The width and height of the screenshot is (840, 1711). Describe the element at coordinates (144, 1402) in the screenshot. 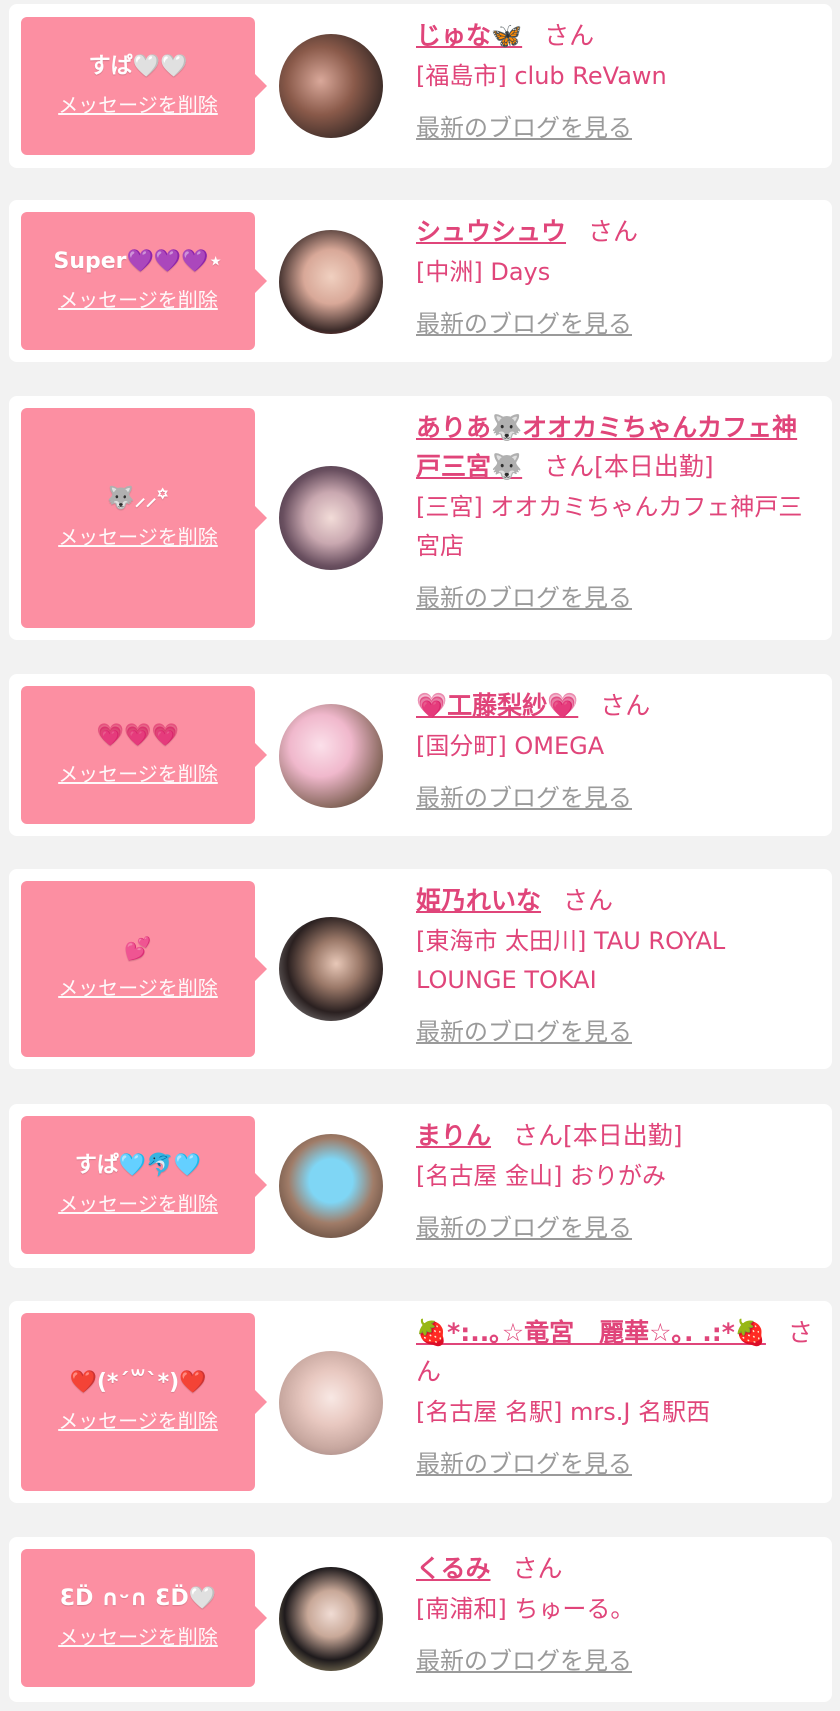

I see `message-bubble: ❤️(*´꒳`*)❤️ メッセージを削除` at that location.